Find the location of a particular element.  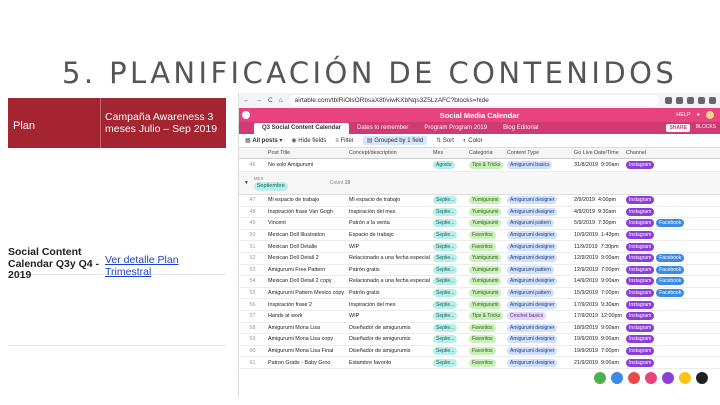

cell-date: 5/9/2019 7:30pm is located at coordinates (598, 223).